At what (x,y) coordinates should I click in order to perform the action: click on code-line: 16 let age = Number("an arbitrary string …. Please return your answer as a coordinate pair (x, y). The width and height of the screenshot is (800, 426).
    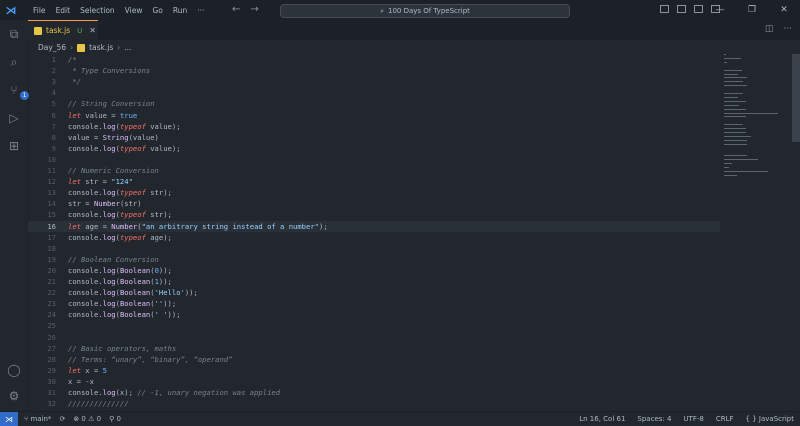
    Looking at the image, I should click on (374, 226).